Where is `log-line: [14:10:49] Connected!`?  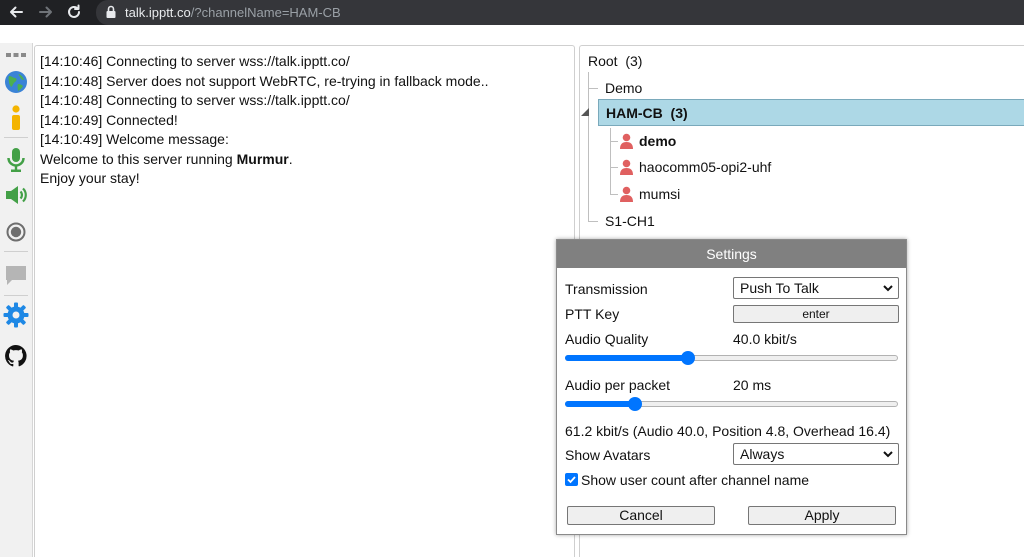 log-line: [14:10:49] Connected! is located at coordinates (109, 119).